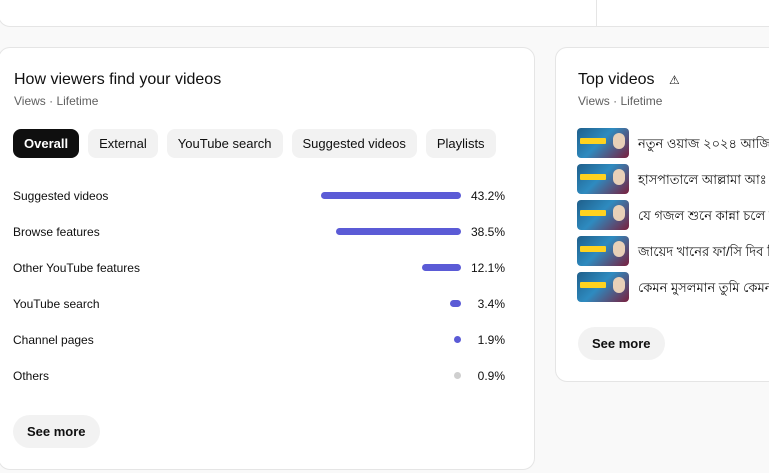 The height and width of the screenshot is (473, 769). What do you see at coordinates (703, 145) in the screenshot?
I see `video-title: নতুন ওয়াজ ২০২৪ আজিজু` at bounding box center [703, 145].